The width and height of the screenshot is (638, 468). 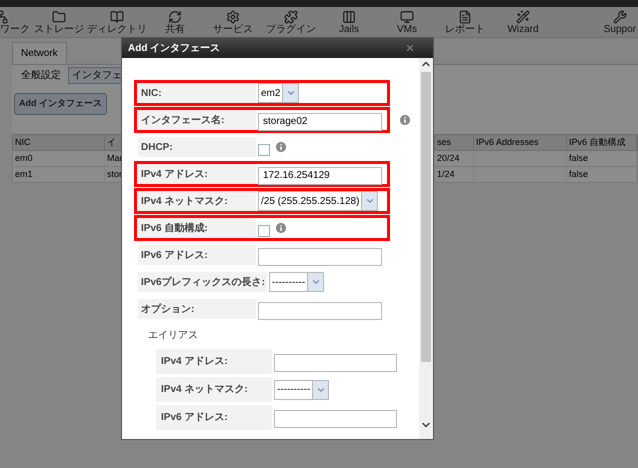 I want to click on puzzle-icon, so click(x=291, y=17).